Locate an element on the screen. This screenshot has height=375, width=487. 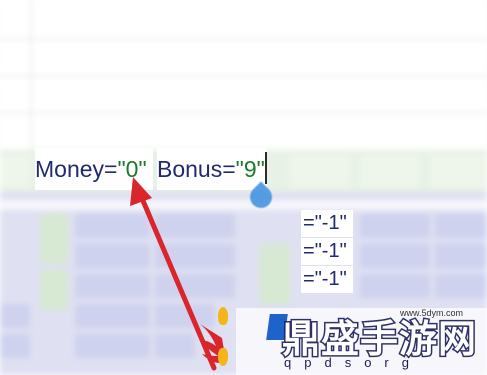
money-label: Money= is located at coordinates (76, 168).